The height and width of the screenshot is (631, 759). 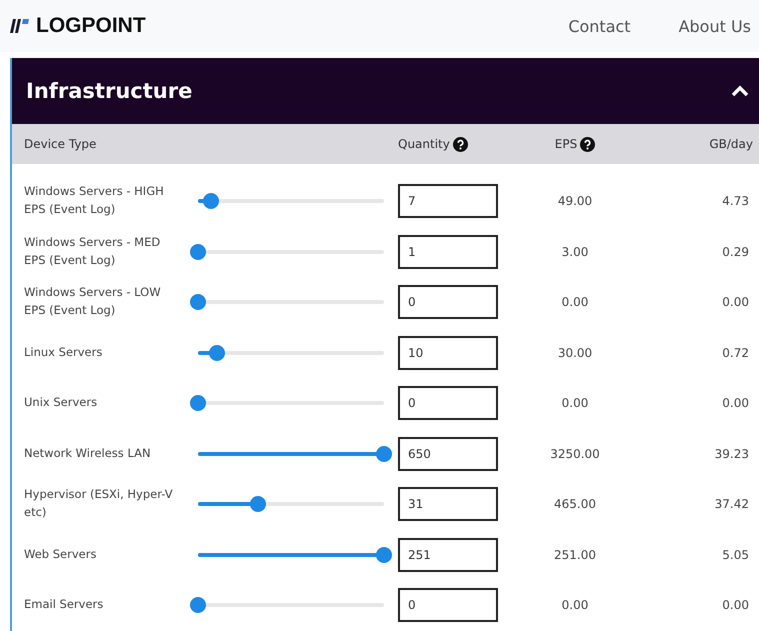 I want to click on quantity-input: 1, so click(x=448, y=251).